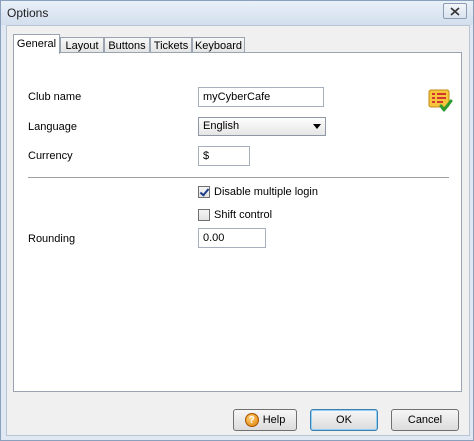  What do you see at coordinates (251, 420) in the screenshot?
I see `help-icon: ?` at bounding box center [251, 420].